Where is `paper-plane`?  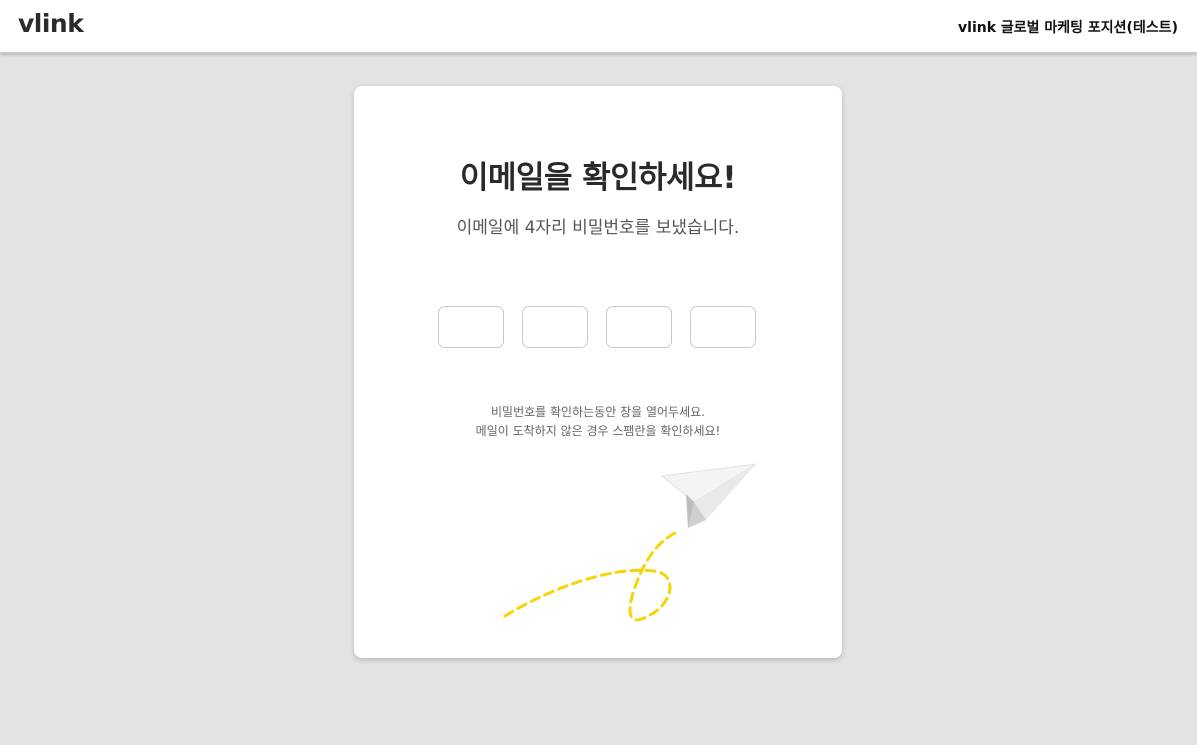 paper-plane is located at coordinates (708, 495).